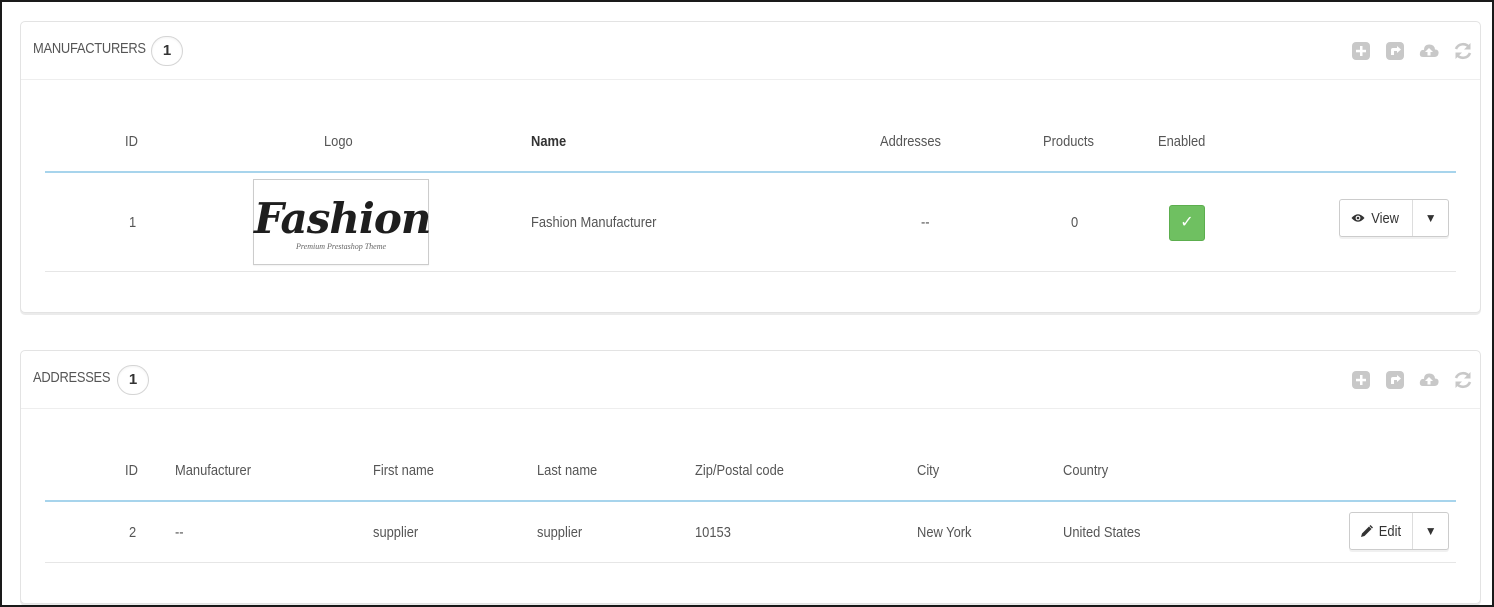 The width and height of the screenshot is (1494, 607). I want to click on col-city: City, so click(928, 470).